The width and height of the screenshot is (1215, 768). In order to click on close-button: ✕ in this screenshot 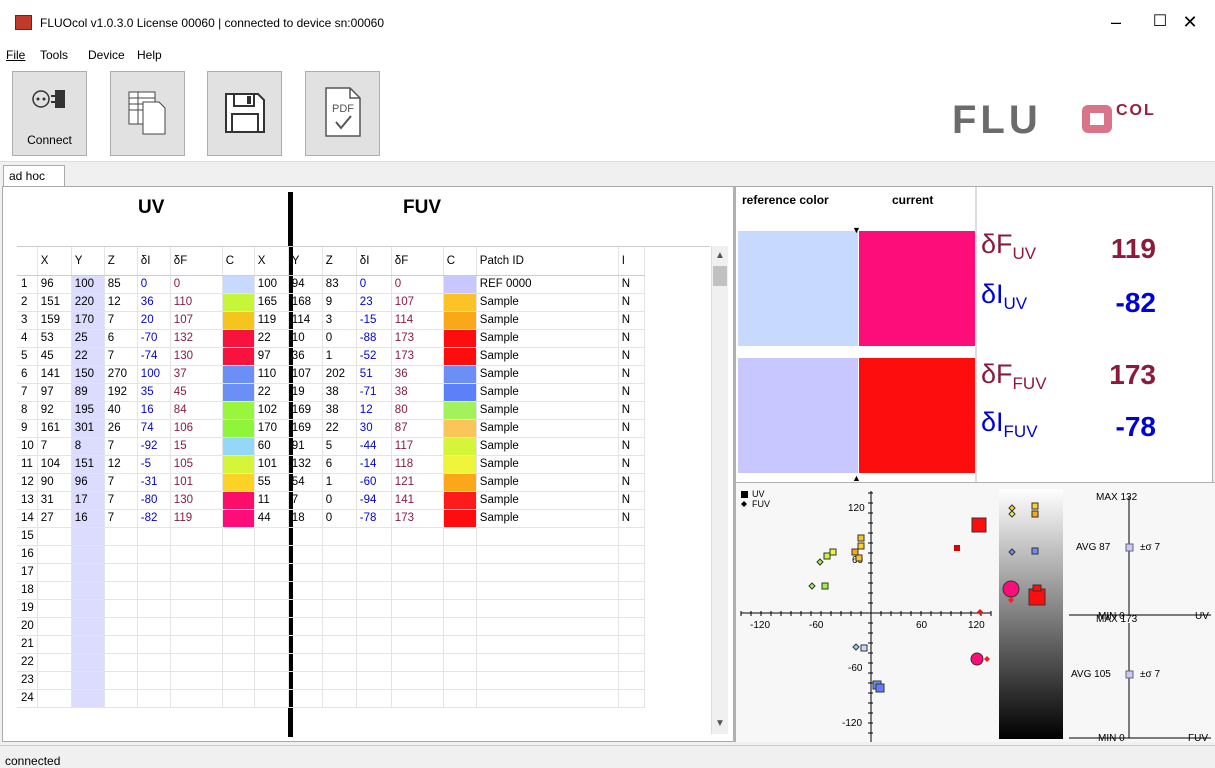, I will do `click(1190, 22)`.